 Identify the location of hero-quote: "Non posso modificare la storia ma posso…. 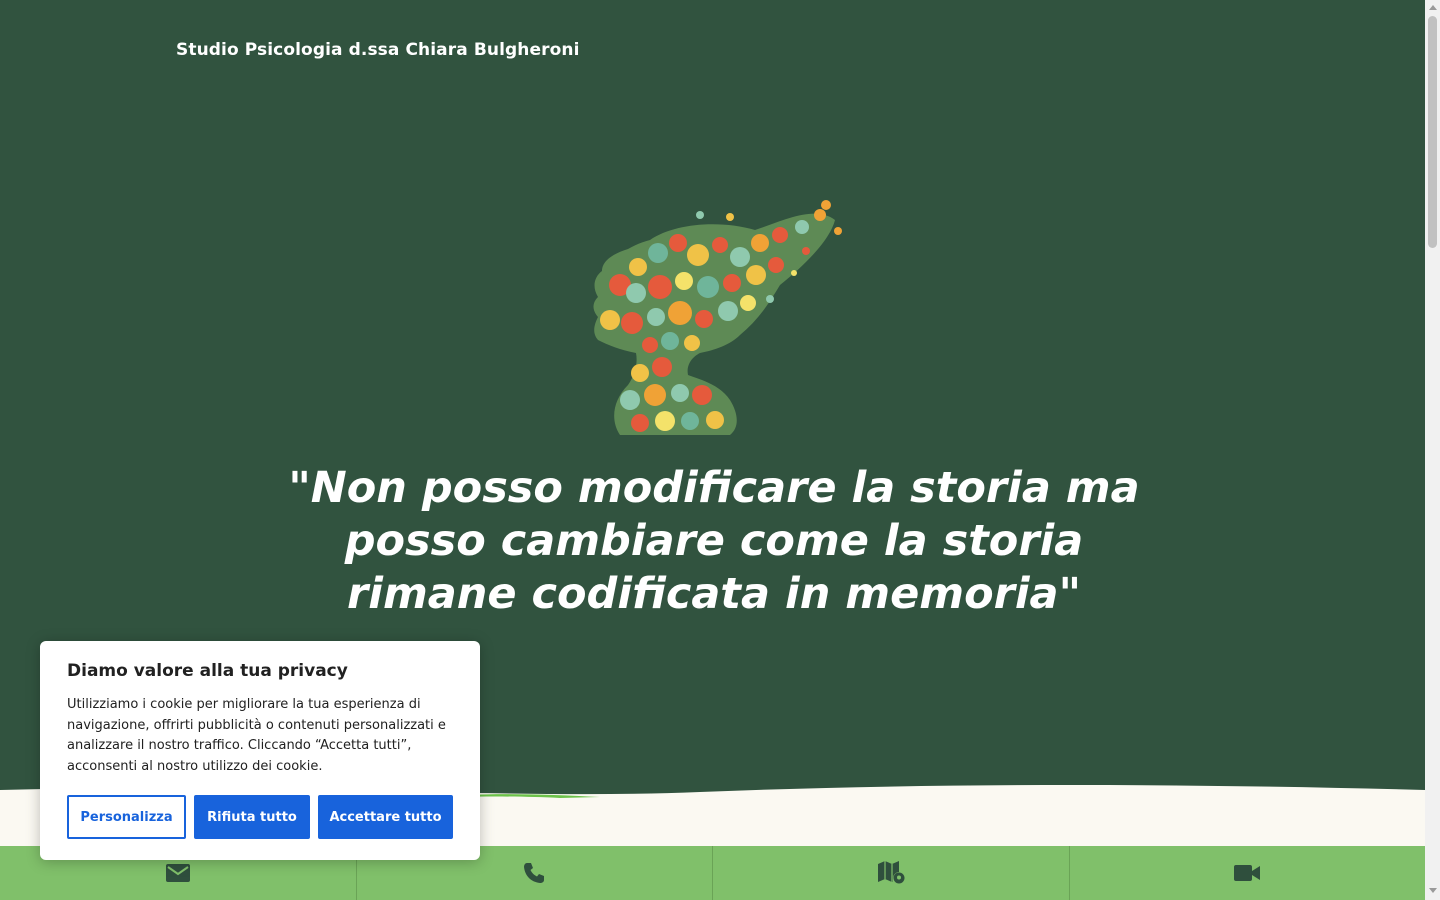
(714, 541).